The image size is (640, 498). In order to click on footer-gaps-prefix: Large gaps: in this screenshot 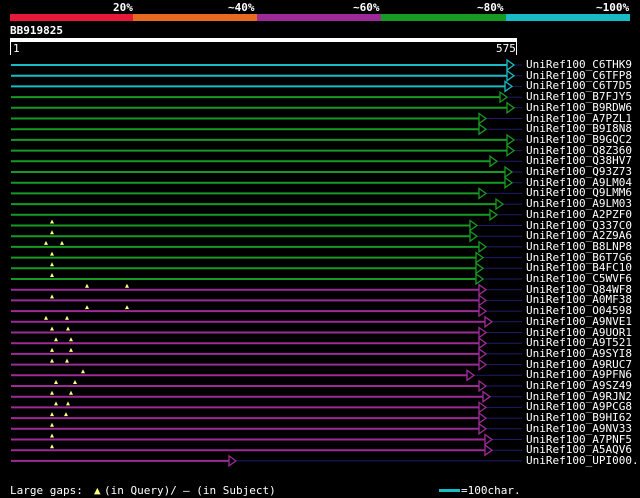, I will do `click(46, 490)`.